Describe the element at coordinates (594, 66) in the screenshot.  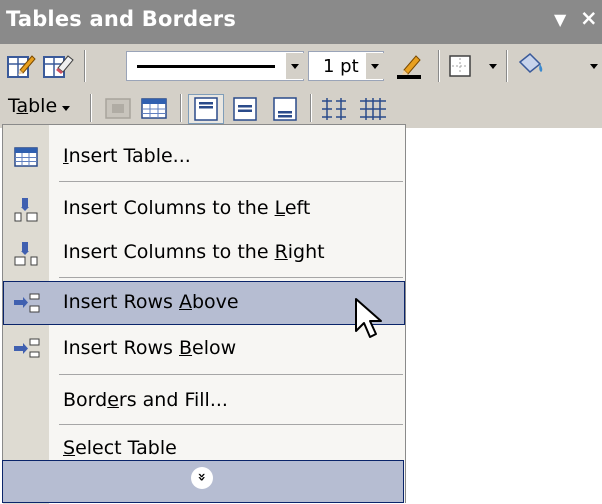
I see `shading-color-dropdown` at that location.